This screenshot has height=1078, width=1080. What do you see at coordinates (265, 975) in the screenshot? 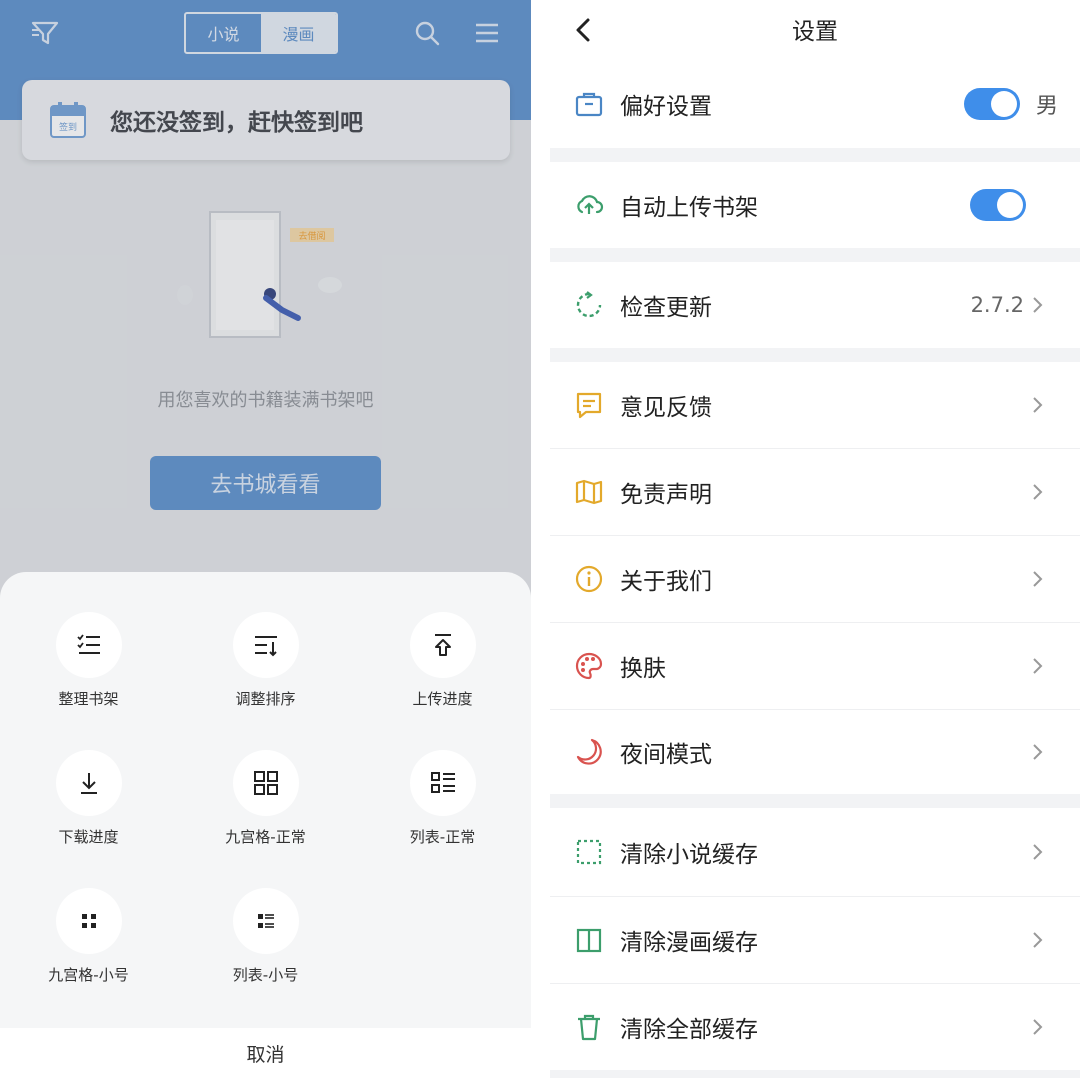
I see `action-label: 列表-小号` at bounding box center [265, 975].